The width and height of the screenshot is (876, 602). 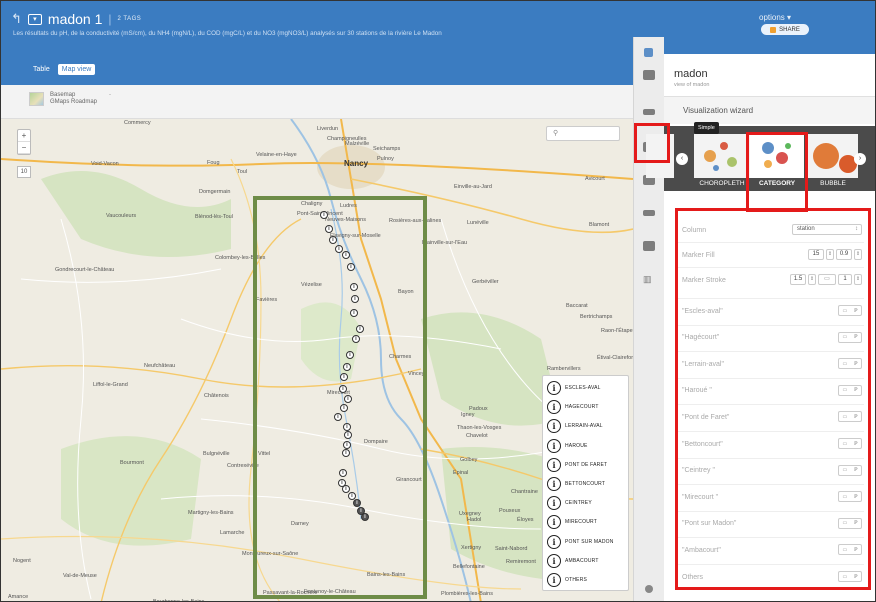 I want to click on page-title: madon 1, so click(x=75, y=19).